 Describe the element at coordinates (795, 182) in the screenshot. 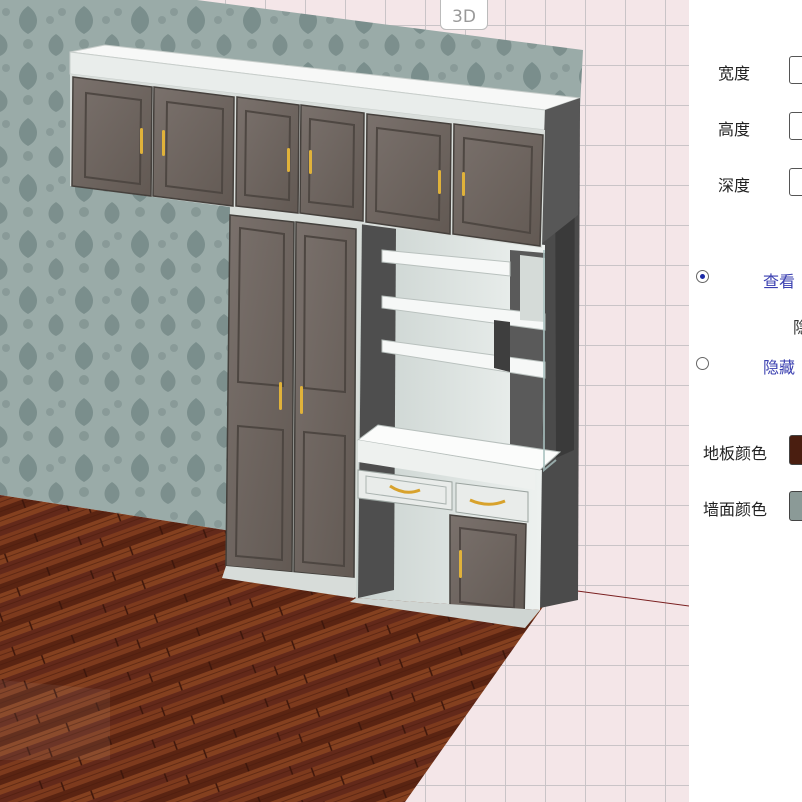

I see `depth-input` at that location.